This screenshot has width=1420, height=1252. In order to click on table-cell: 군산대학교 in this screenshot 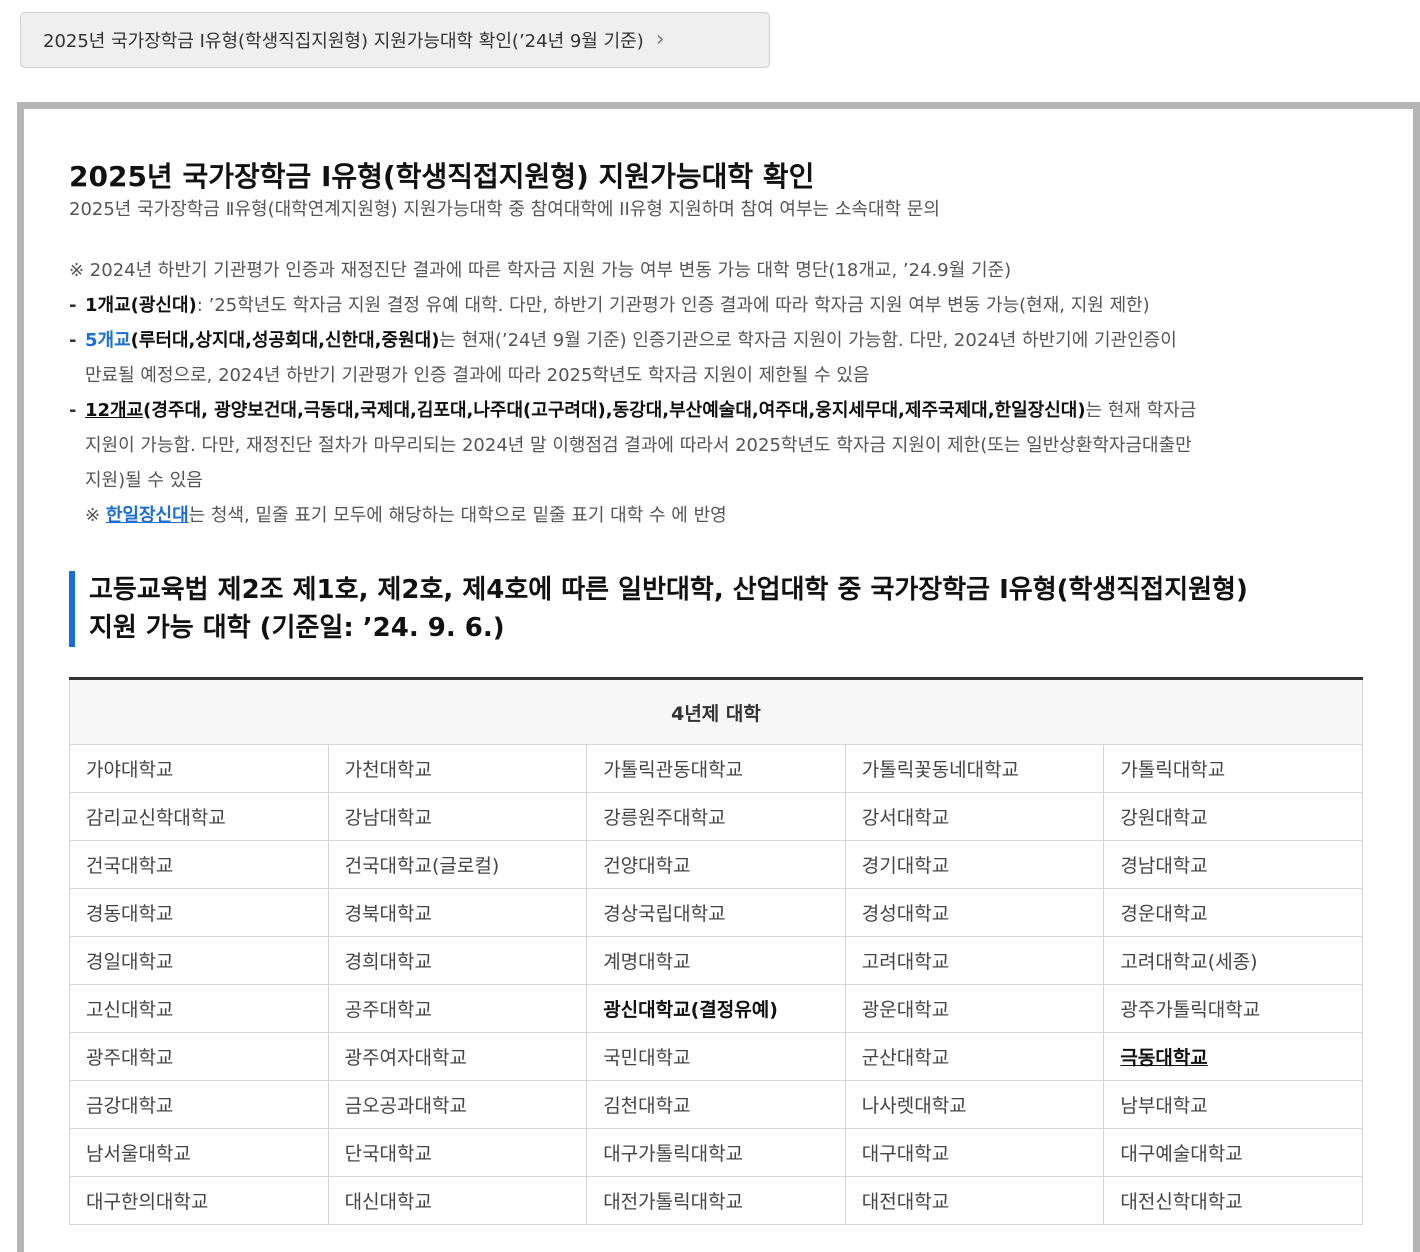, I will do `click(974, 1056)`.